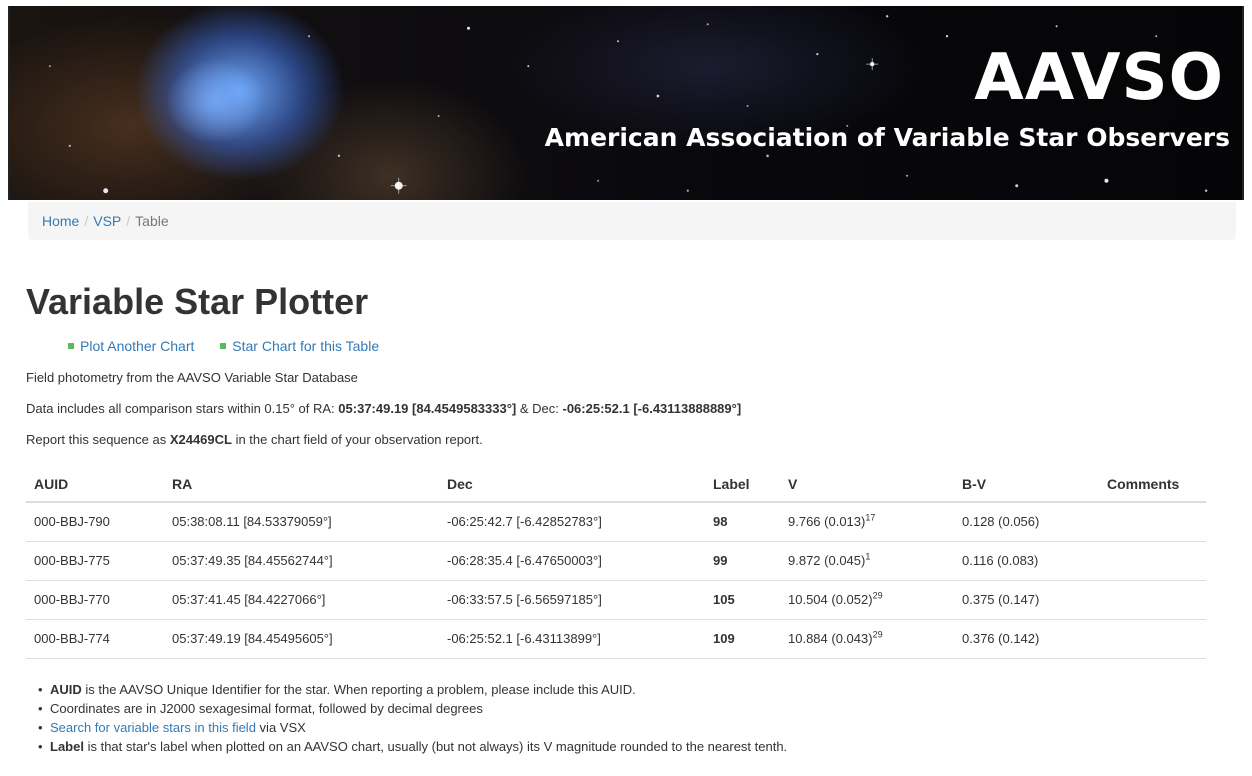 This screenshot has width=1252, height=776. I want to click on cell-label: 105, so click(742, 600).